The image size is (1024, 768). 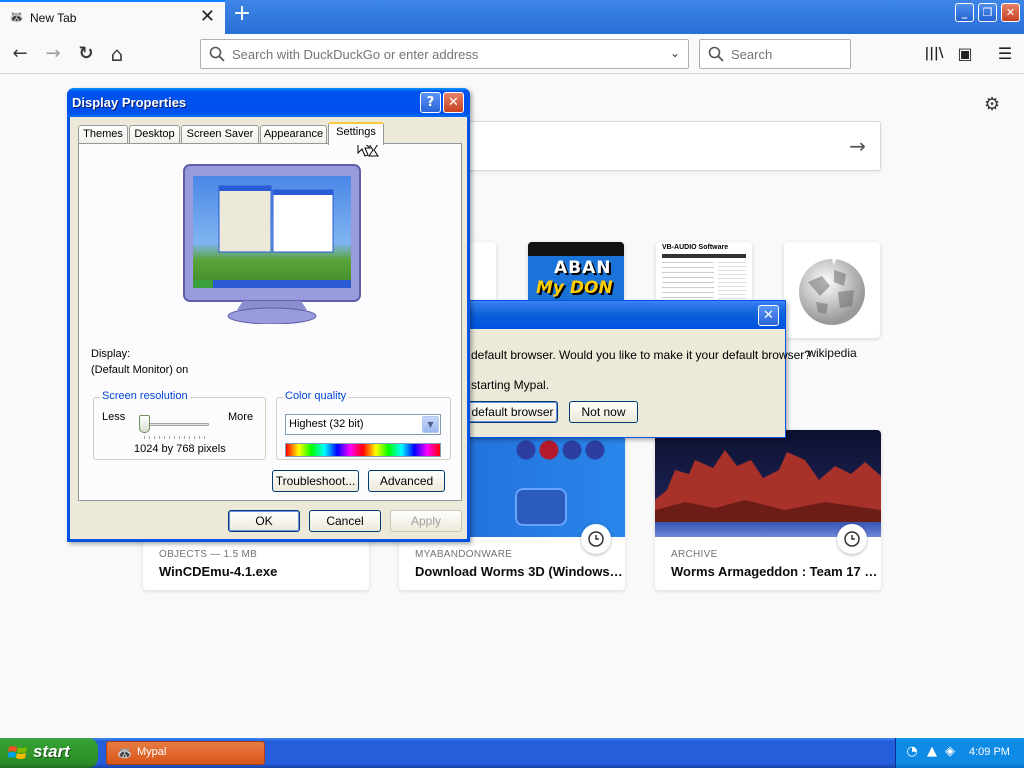 What do you see at coordinates (145, 396) in the screenshot?
I see `group-legend: Screen resolution` at bounding box center [145, 396].